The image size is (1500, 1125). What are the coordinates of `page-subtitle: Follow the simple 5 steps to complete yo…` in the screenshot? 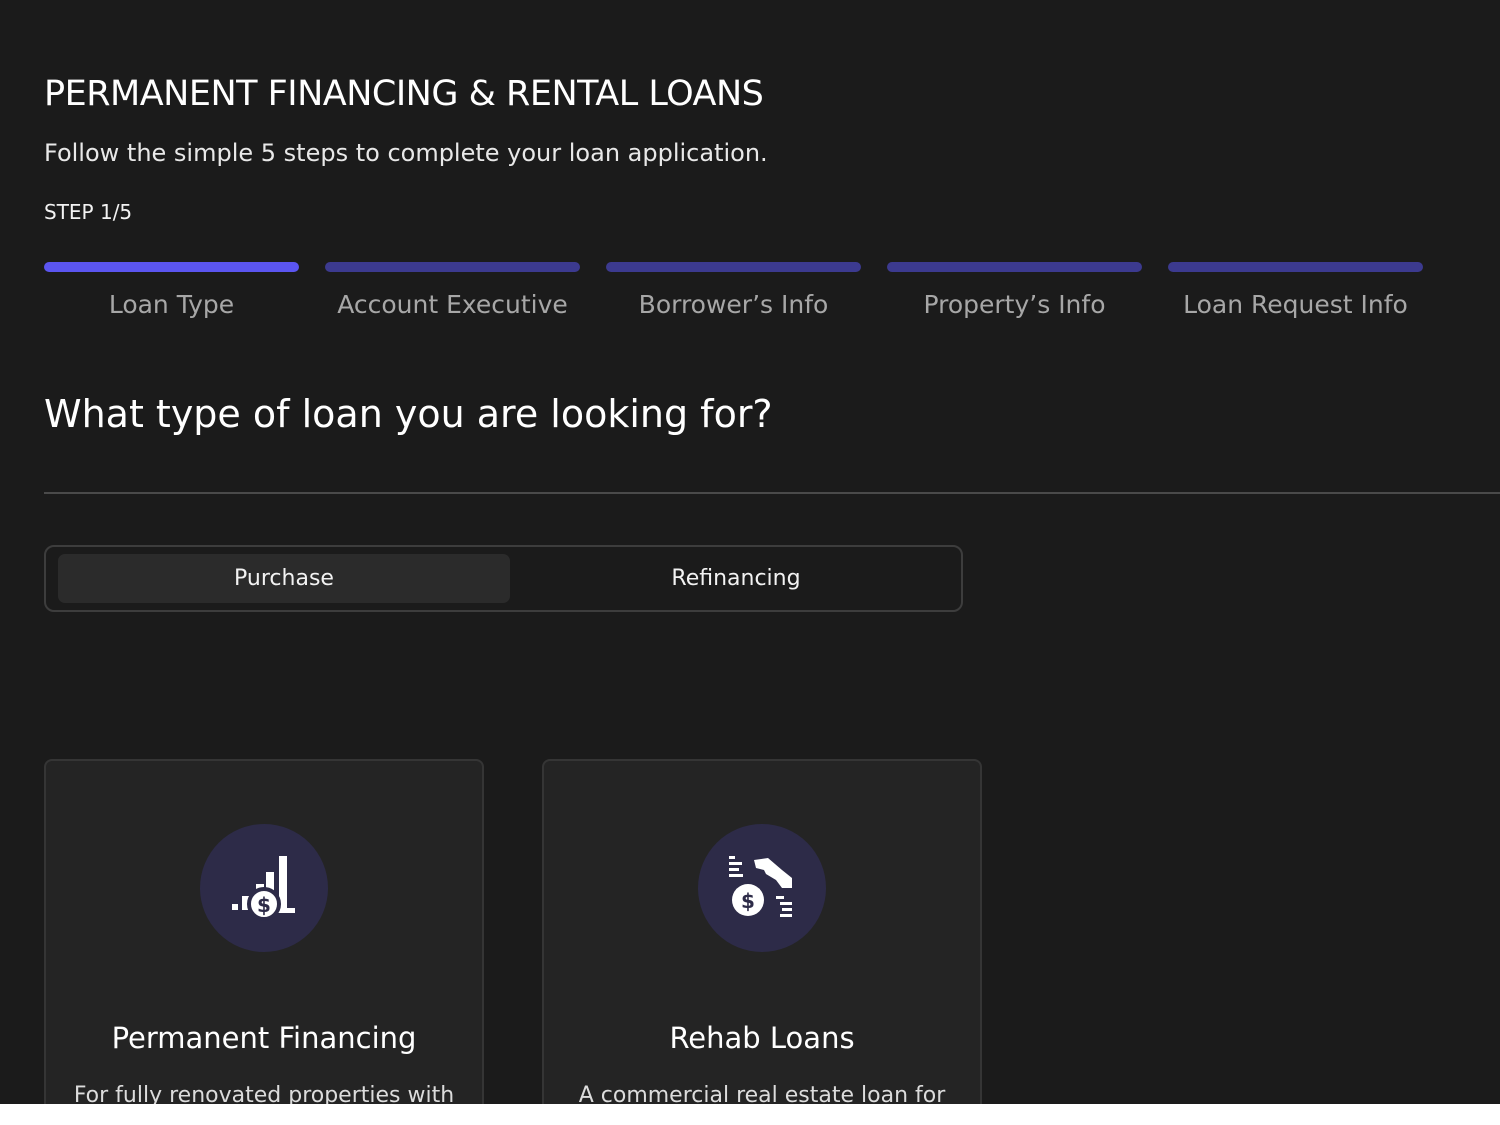 It's located at (406, 153).